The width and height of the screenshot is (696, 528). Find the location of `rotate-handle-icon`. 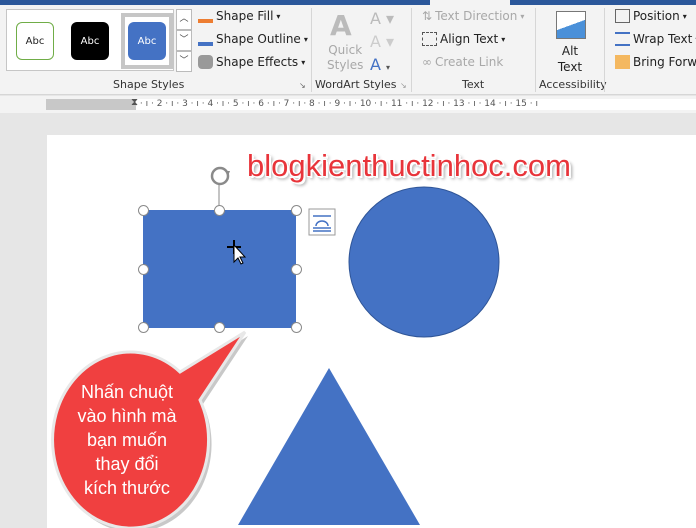

rotate-handle-icon is located at coordinates (220, 176).